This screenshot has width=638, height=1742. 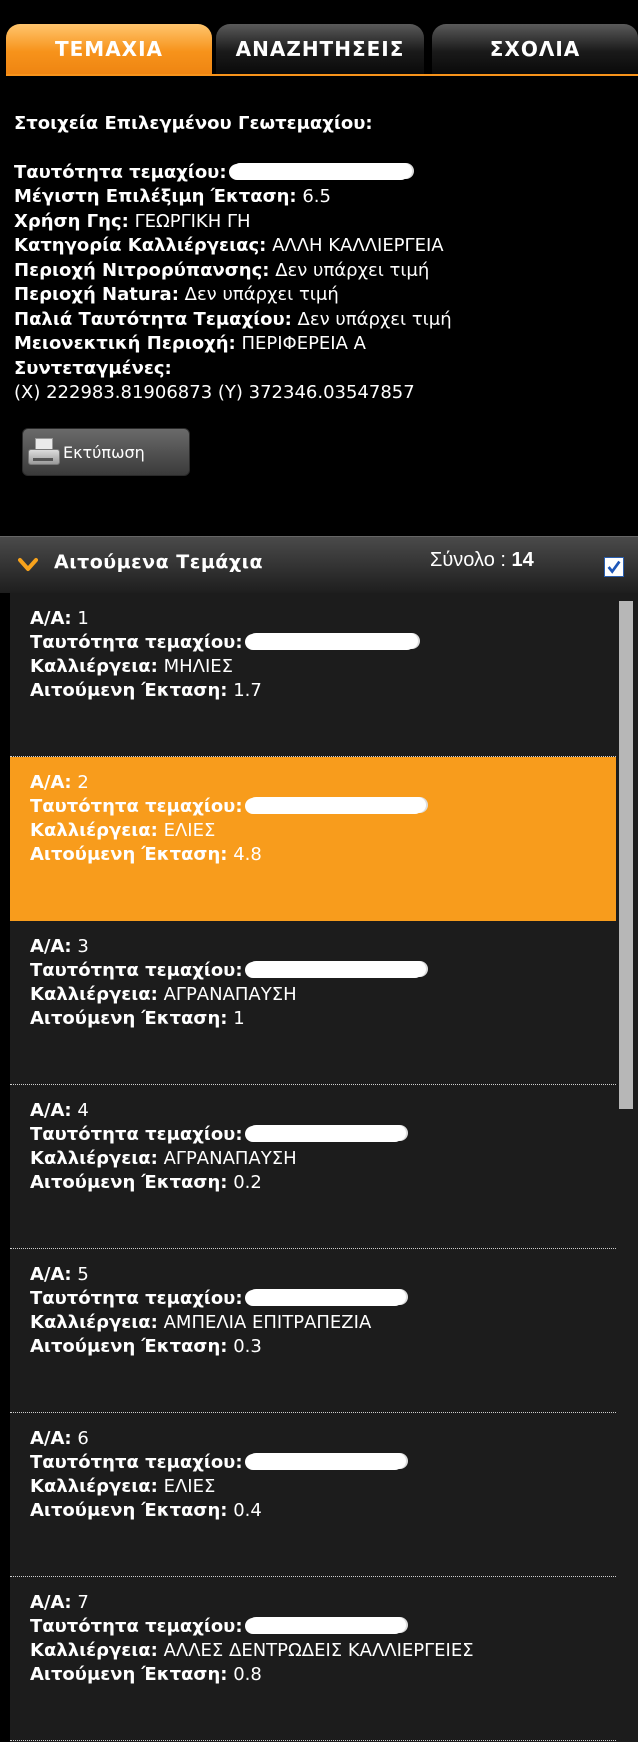 I want to click on item-area: 1, so click(x=239, y=1018).